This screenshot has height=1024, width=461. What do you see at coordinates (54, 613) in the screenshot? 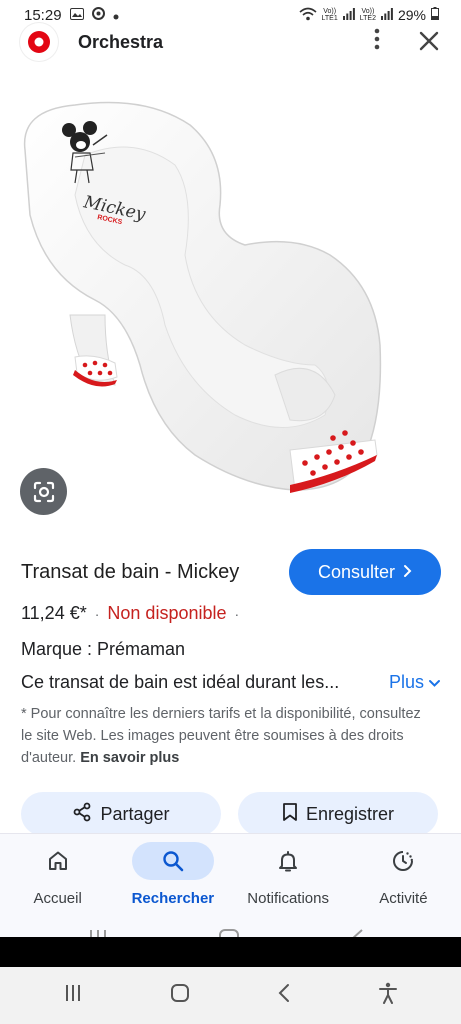
I see `product-price: 11,24 €*` at bounding box center [54, 613].